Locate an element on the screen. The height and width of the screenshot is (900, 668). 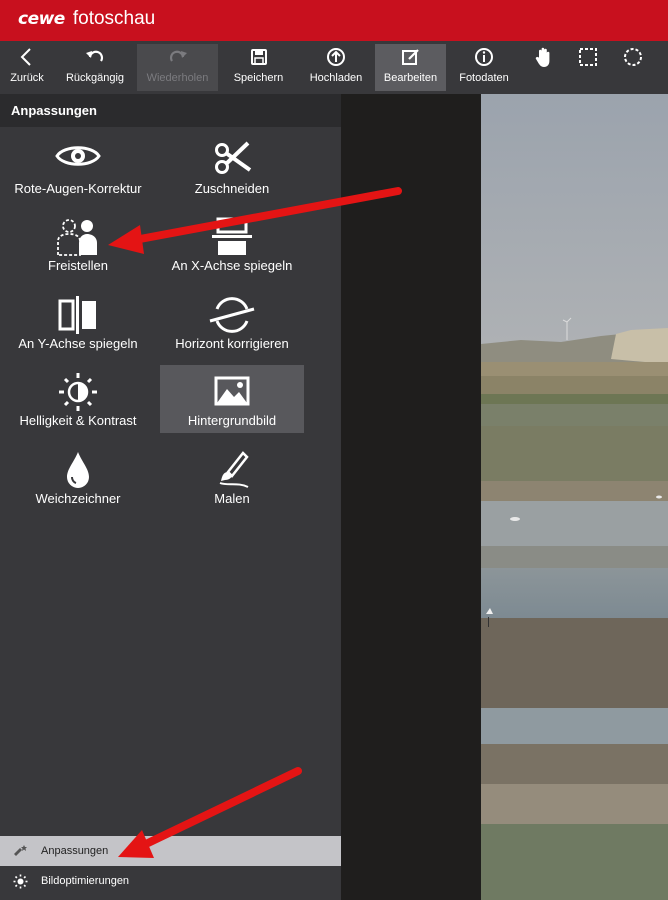
tool-label: Weichzeichner is located at coordinates (78, 498).